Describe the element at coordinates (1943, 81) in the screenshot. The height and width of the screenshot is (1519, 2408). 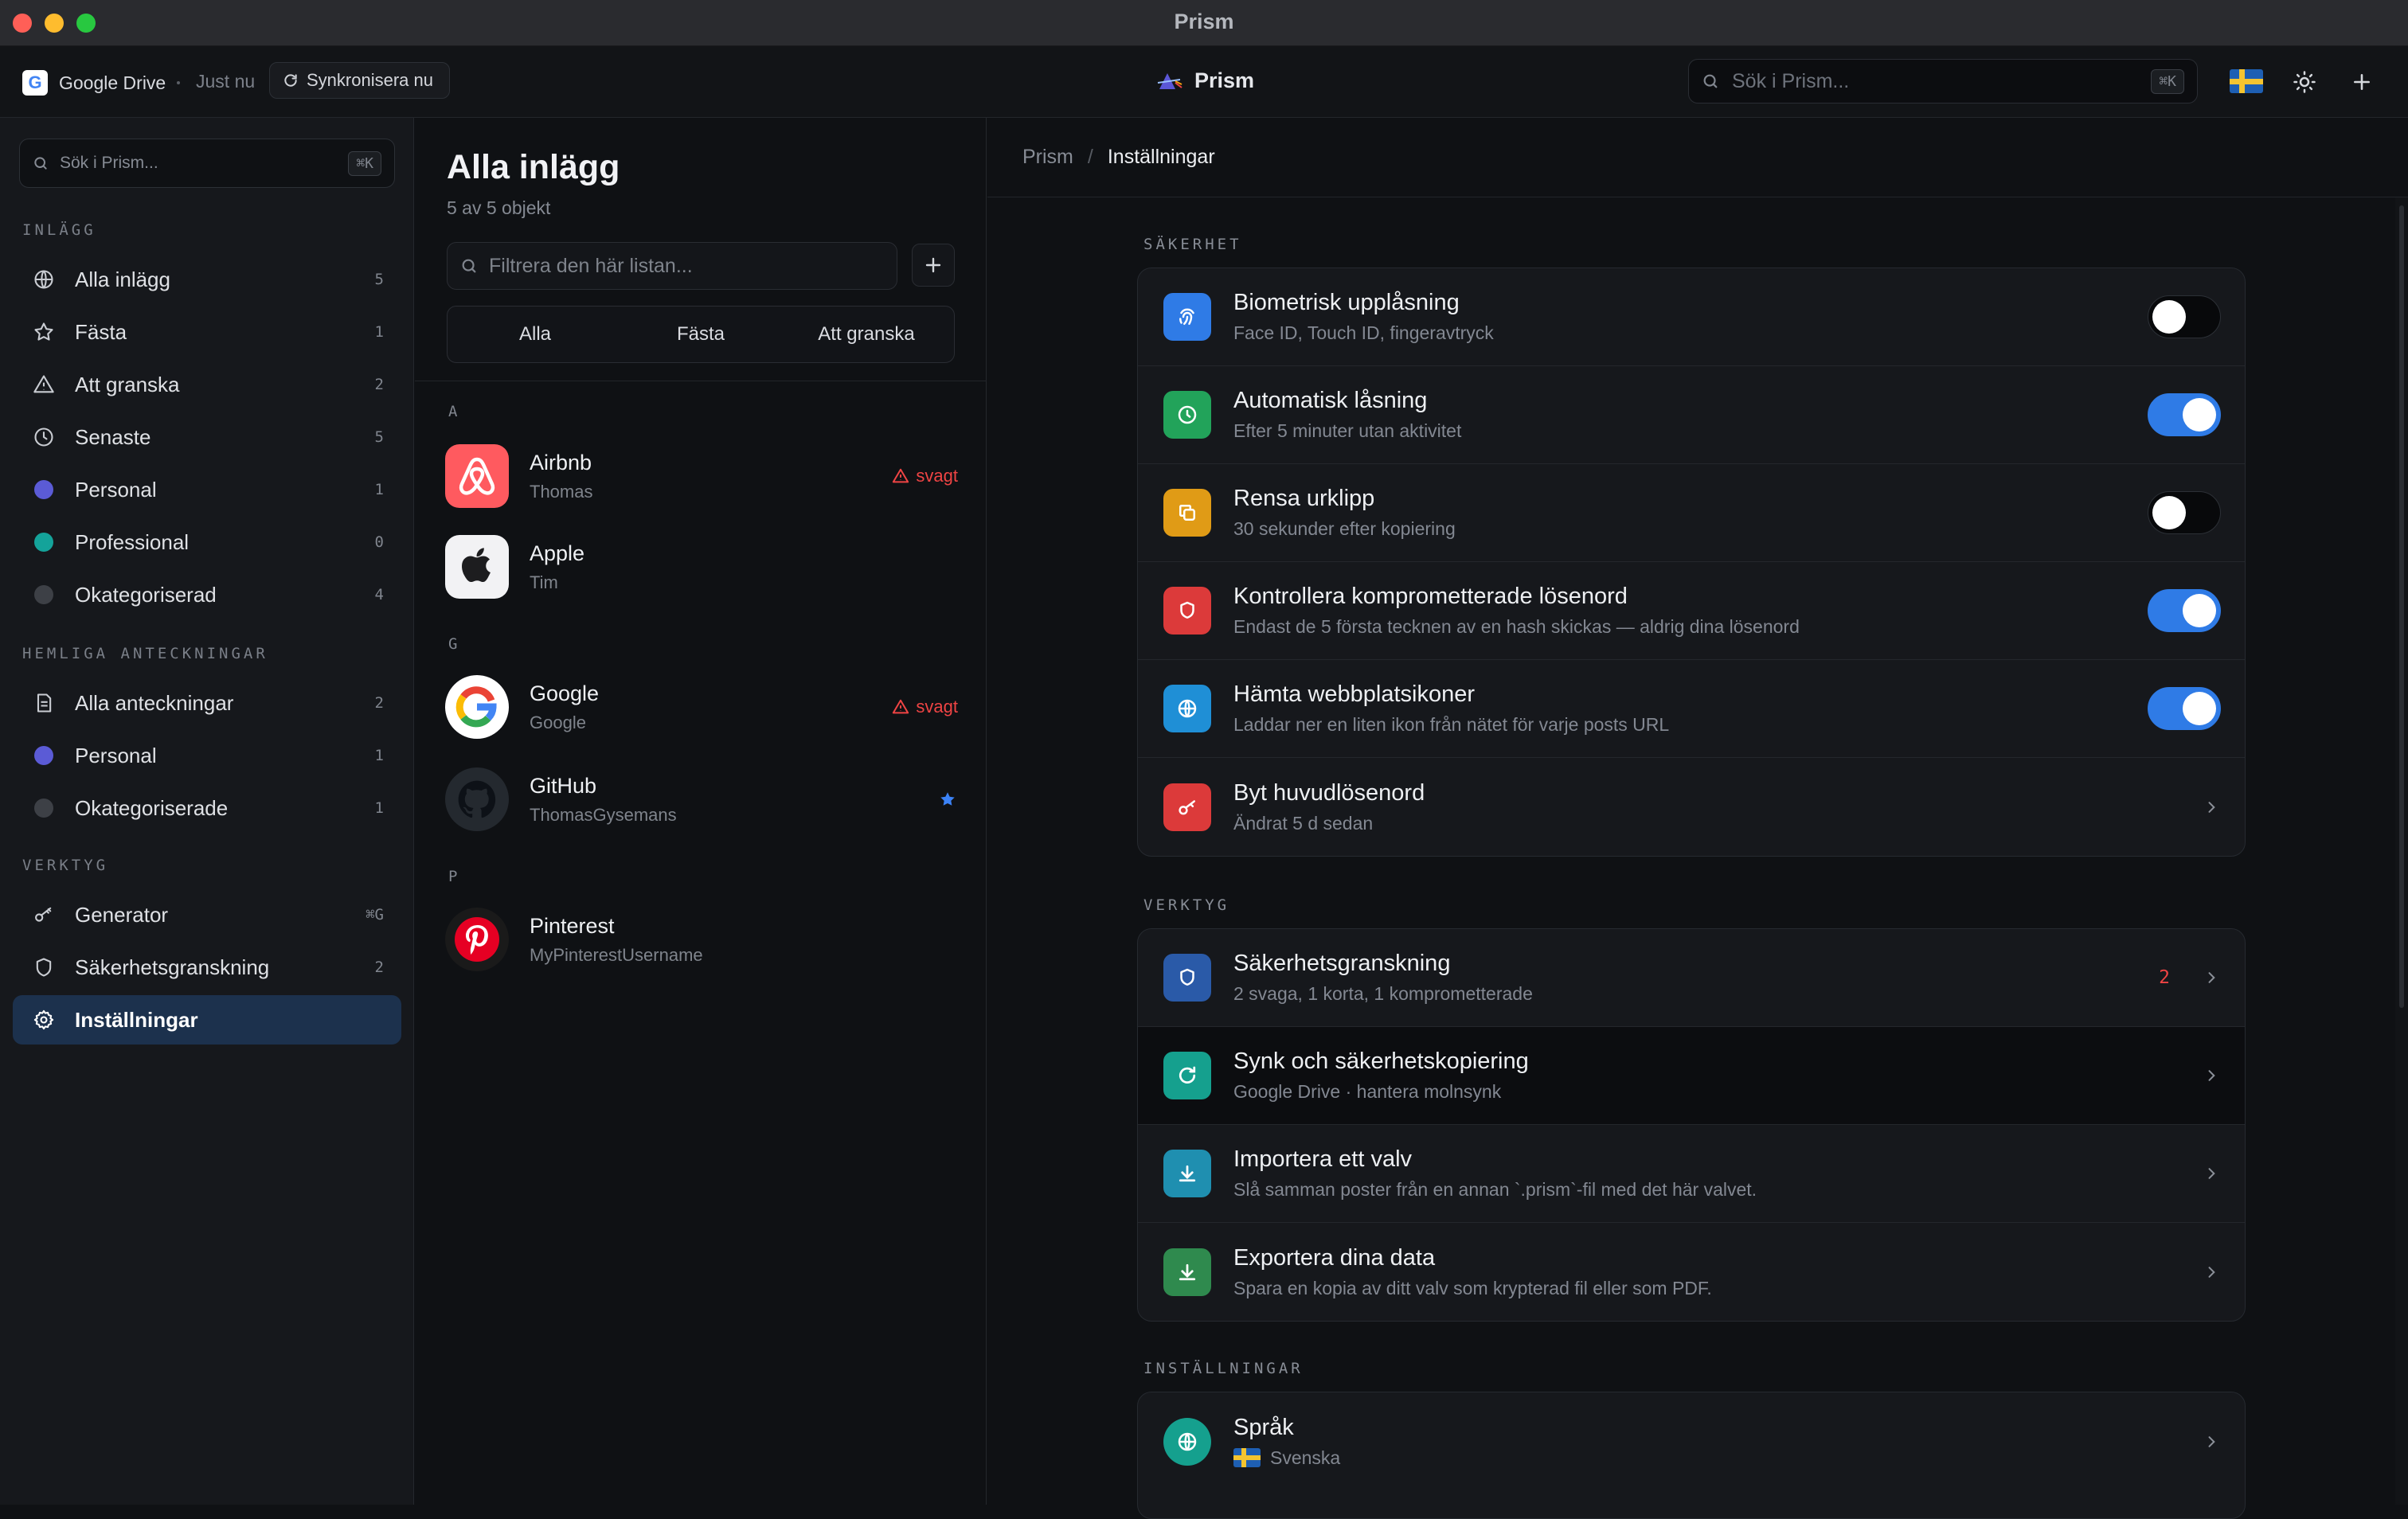
I see `global-search-input: Sök i Prism... ⌘K` at that location.